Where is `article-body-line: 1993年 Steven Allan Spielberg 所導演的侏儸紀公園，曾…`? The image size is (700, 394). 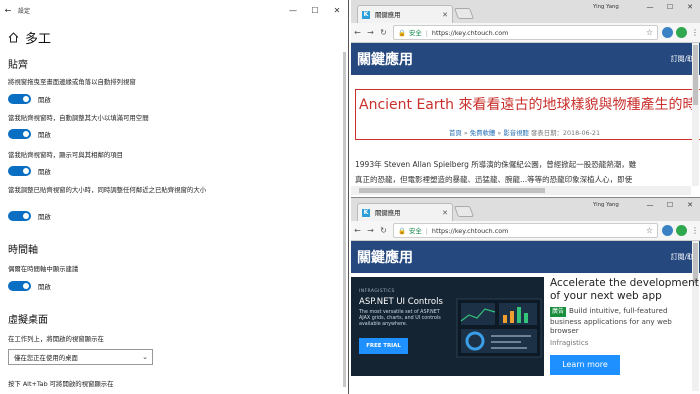
article-body-line: 1993年 Steven Allan Spielberg 所導演的侏儸紀公園，曾… is located at coordinates (496, 164).